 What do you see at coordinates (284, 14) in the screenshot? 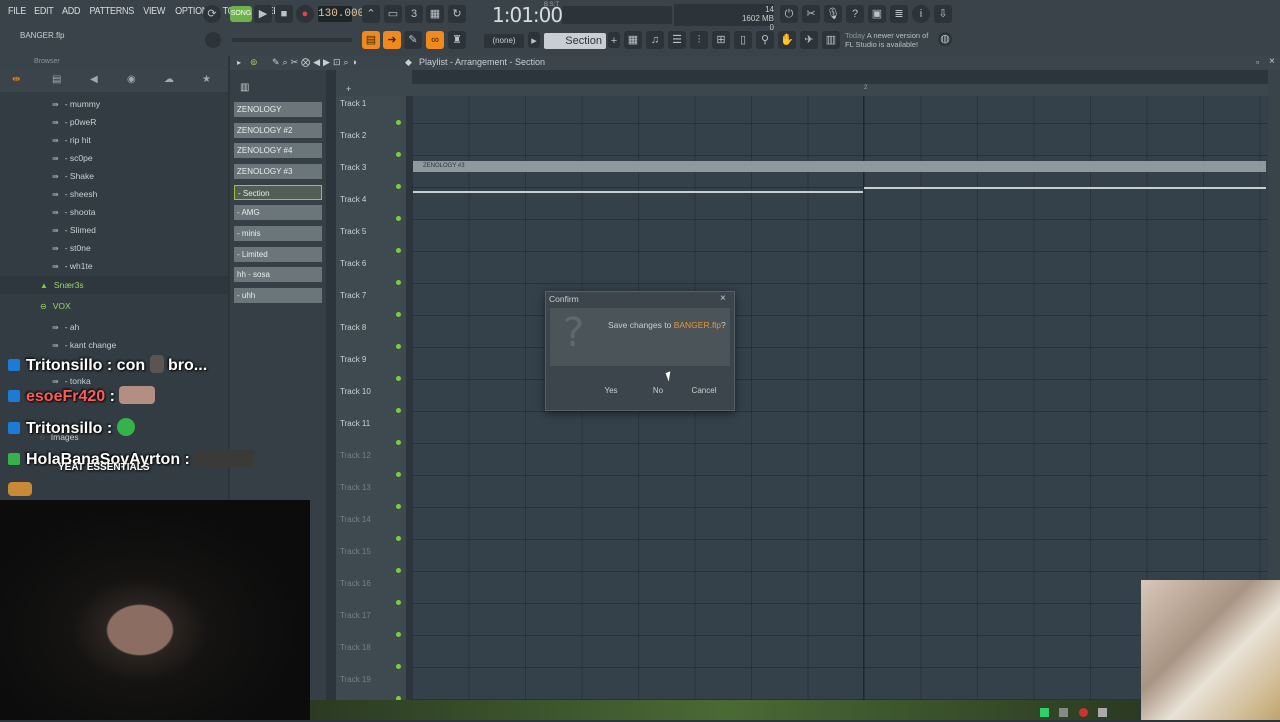
I see `stop-icon: ■` at bounding box center [284, 14].